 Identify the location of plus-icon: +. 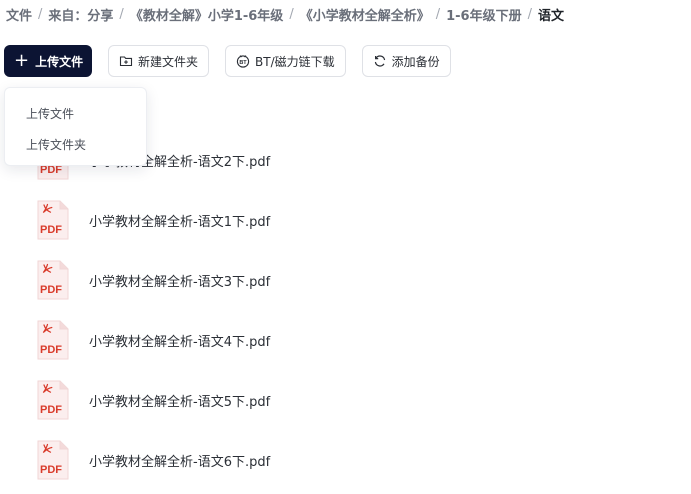
(22, 60).